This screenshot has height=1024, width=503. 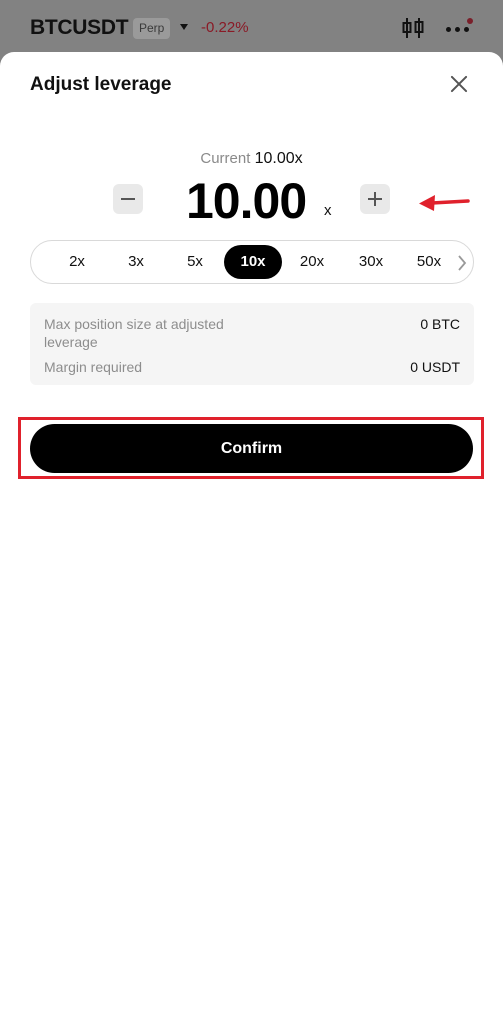 What do you see at coordinates (440, 324) in the screenshot?
I see `max-position-value: 0 BTC` at bounding box center [440, 324].